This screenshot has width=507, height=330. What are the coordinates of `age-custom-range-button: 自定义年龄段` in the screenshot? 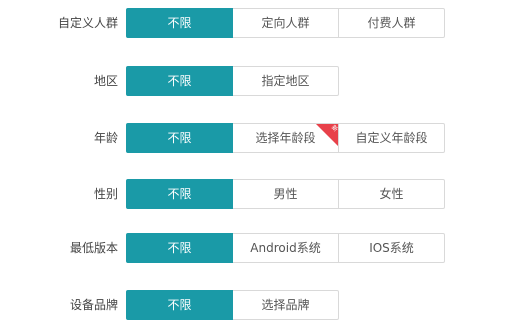 It's located at (392, 138).